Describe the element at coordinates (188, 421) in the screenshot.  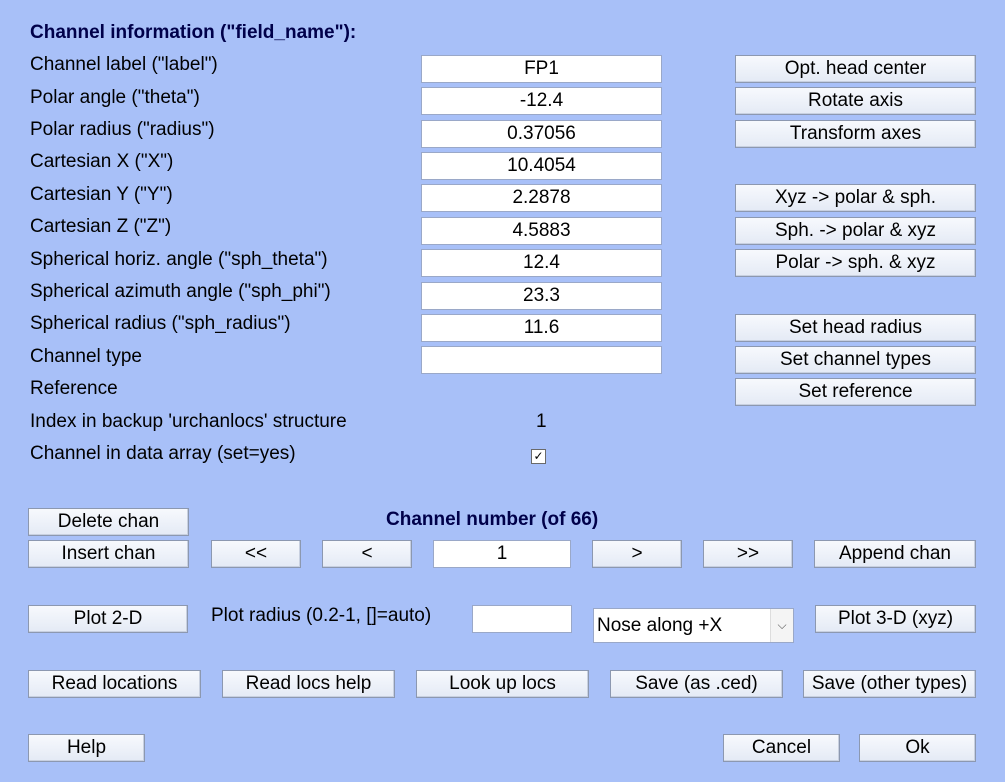
I see `index-label: Index in backup 'urchanlocs' structure` at that location.